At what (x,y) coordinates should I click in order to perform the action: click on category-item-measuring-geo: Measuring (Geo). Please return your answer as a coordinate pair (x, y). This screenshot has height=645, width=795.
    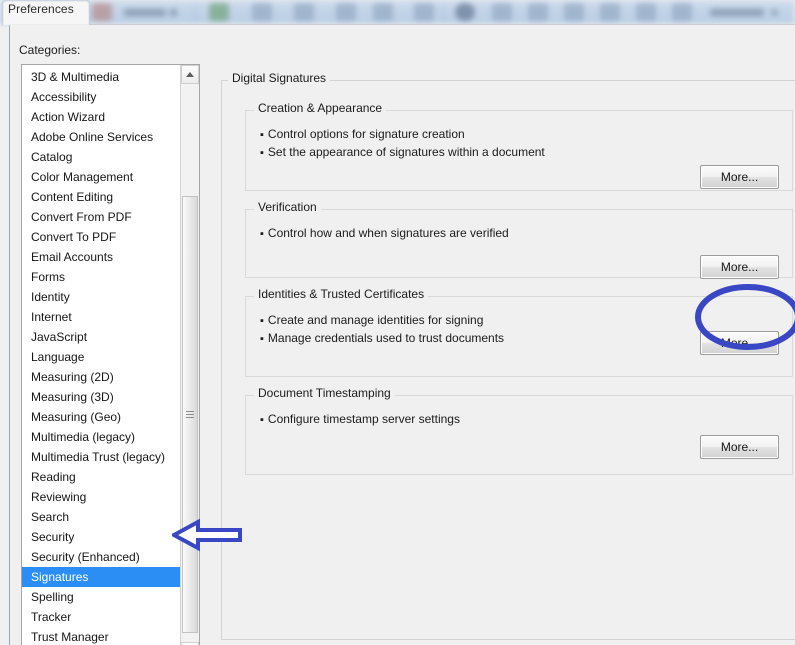
    Looking at the image, I should click on (101, 417).